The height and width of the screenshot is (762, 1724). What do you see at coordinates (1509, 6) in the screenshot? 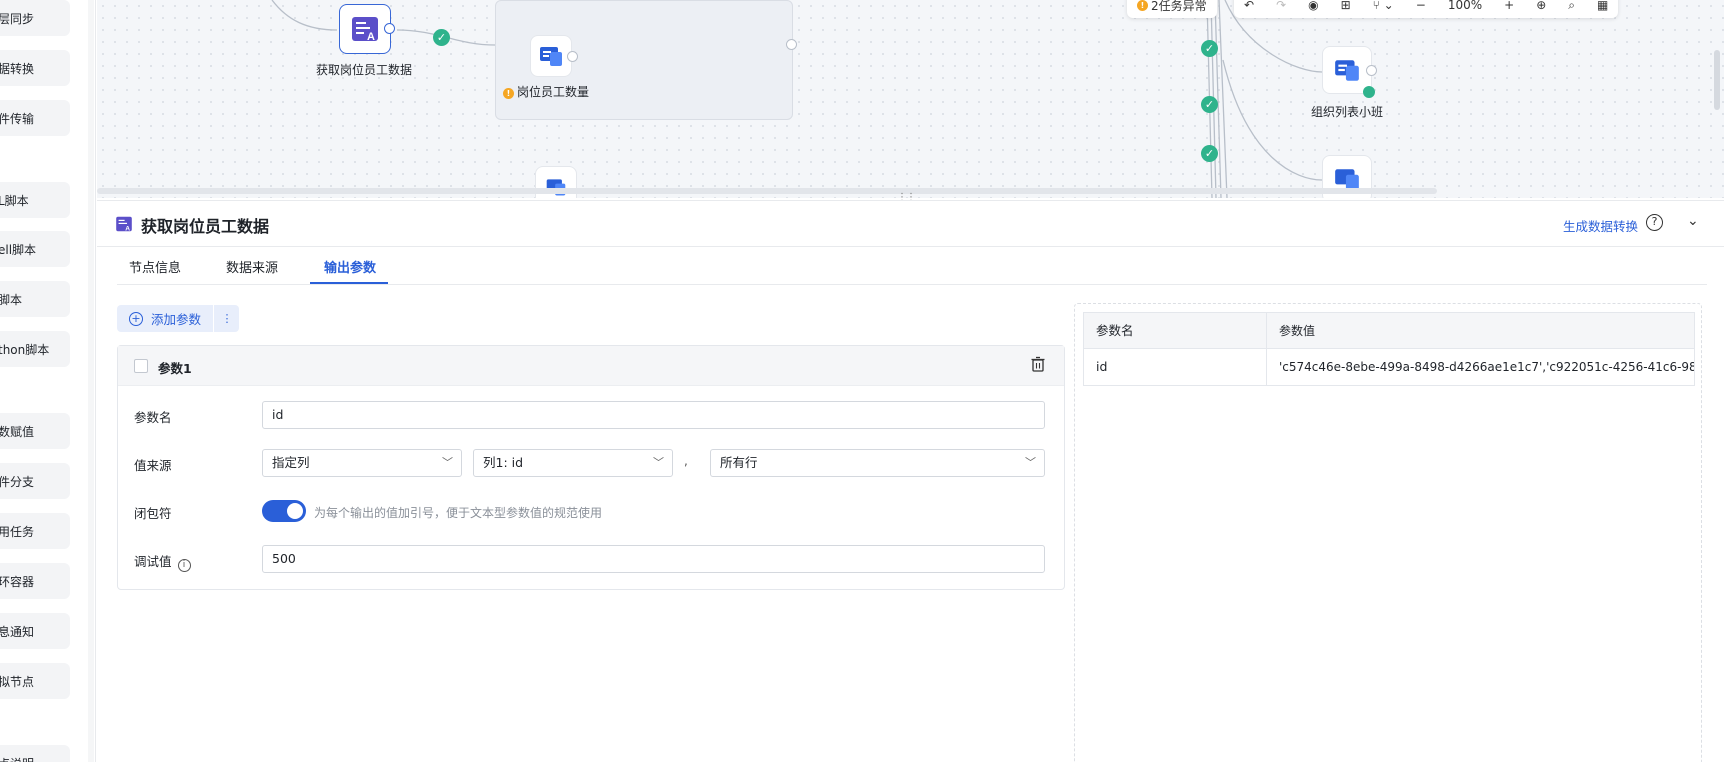
I see `zoom-in-icon: +` at bounding box center [1509, 6].